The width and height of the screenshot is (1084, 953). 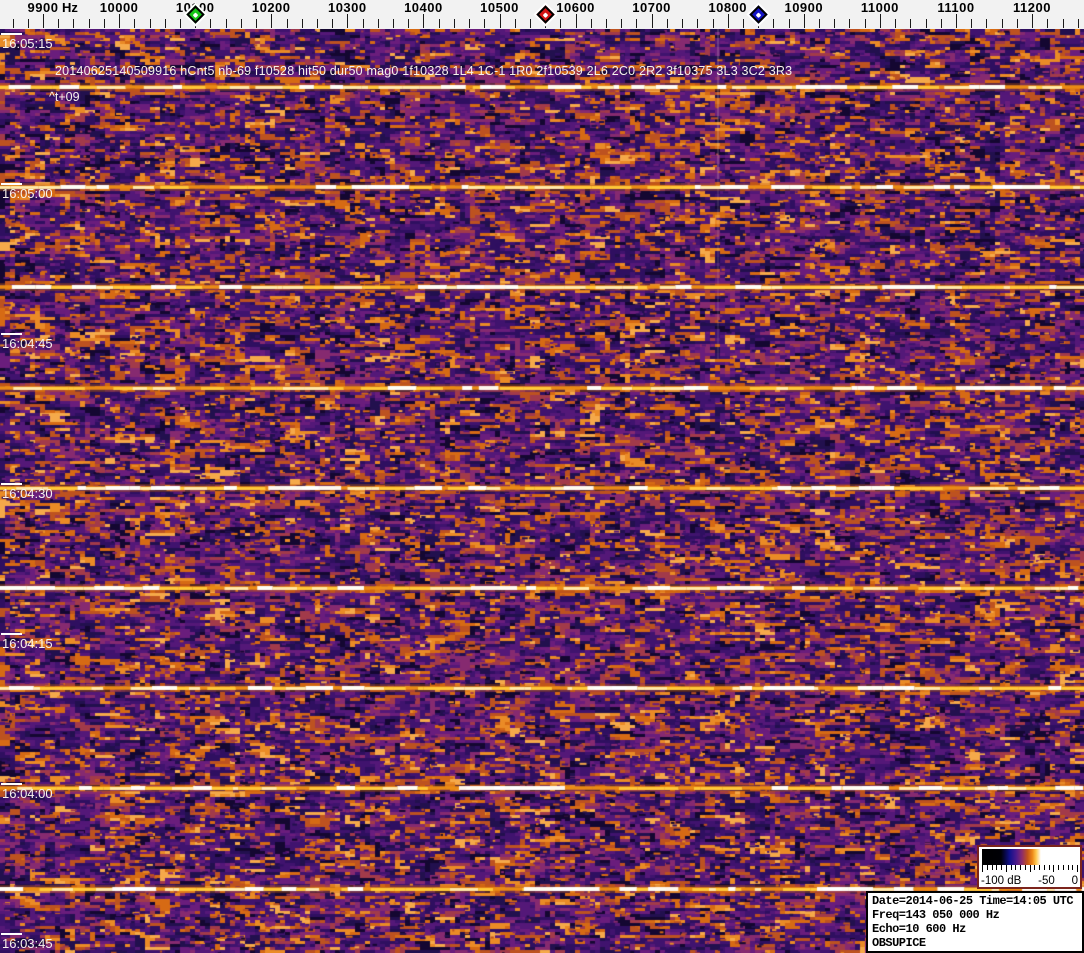 I want to click on ruler-label: 10000, so click(x=119, y=7).